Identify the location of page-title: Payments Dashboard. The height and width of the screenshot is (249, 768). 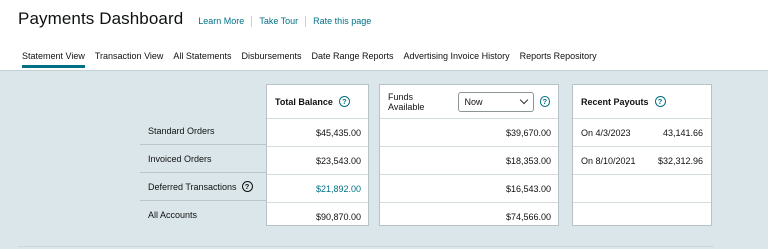
(101, 18).